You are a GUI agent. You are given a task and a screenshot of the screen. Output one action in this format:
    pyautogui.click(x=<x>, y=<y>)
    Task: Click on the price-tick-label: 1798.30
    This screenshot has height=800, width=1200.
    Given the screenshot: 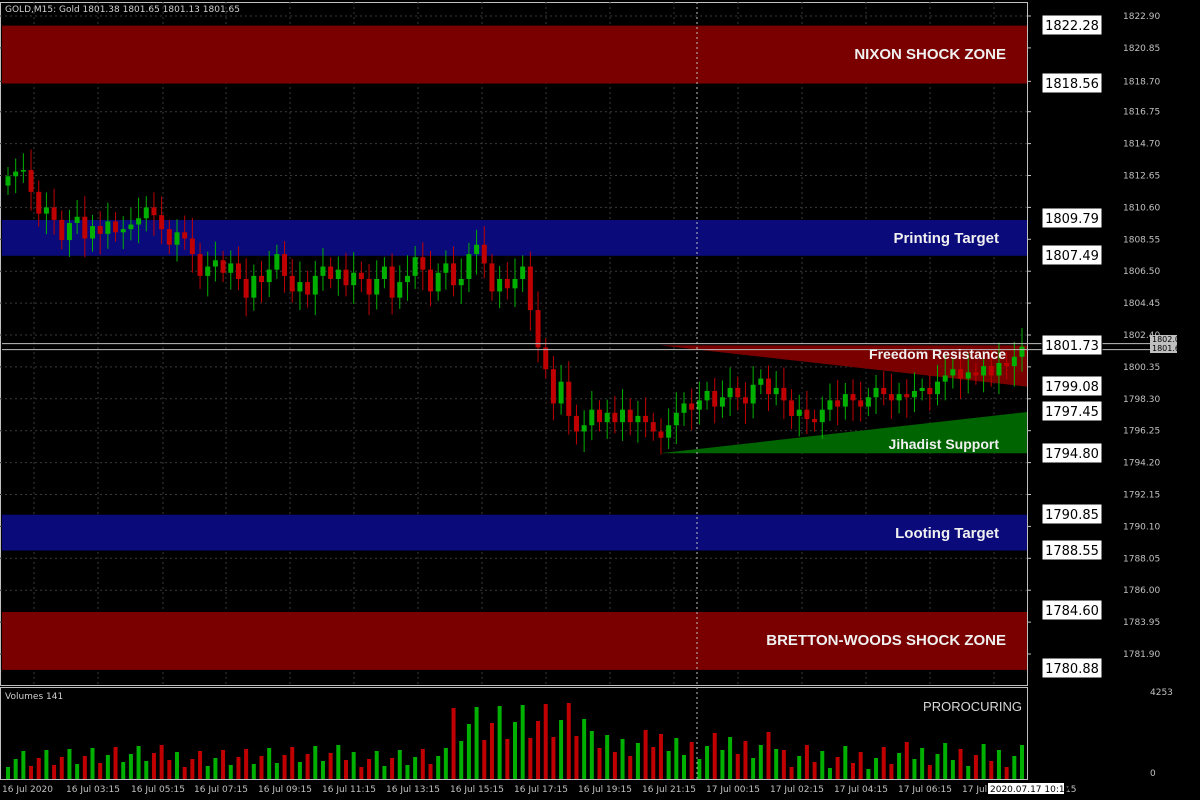 What is the action you would take?
    pyautogui.click(x=1141, y=400)
    